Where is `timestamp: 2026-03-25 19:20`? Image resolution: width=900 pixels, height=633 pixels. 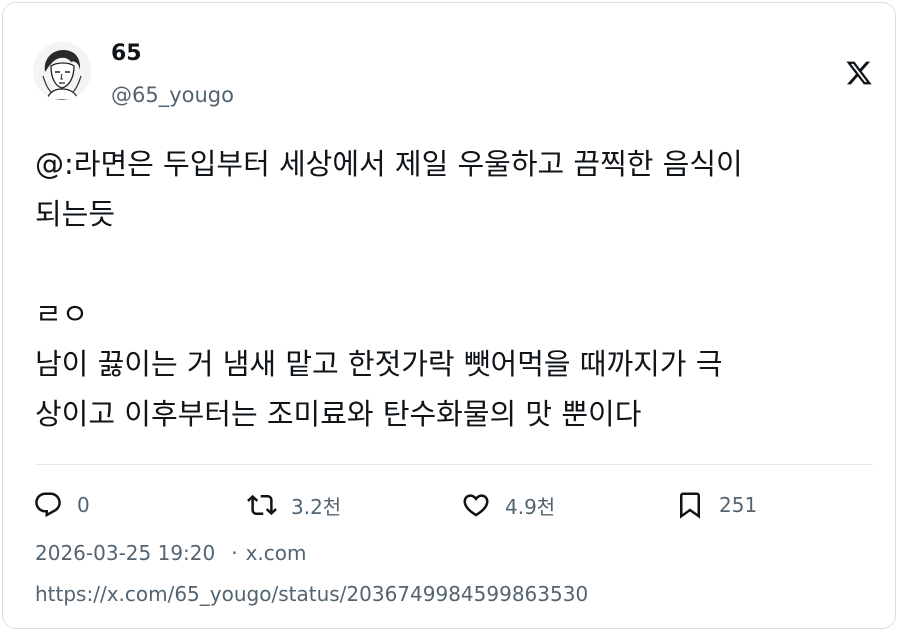 timestamp: 2026-03-25 19:20 is located at coordinates (125, 553).